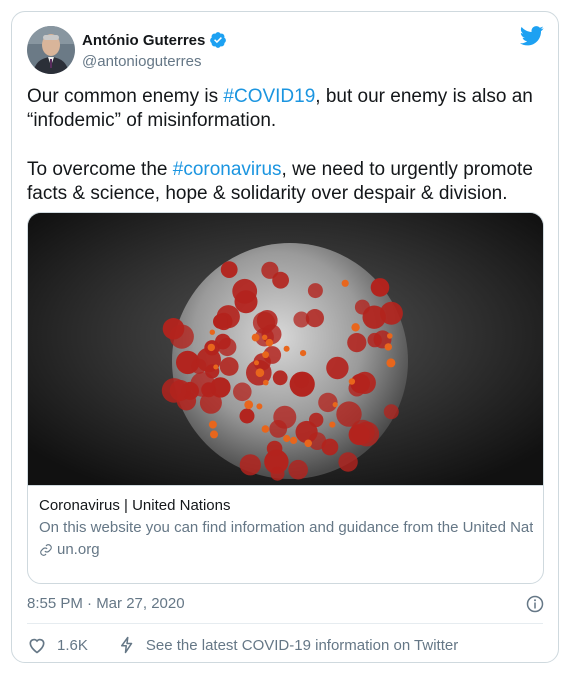 The height and width of the screenshot is (692, 572). I want to click on verified-badge-icon, so click(218, 40).